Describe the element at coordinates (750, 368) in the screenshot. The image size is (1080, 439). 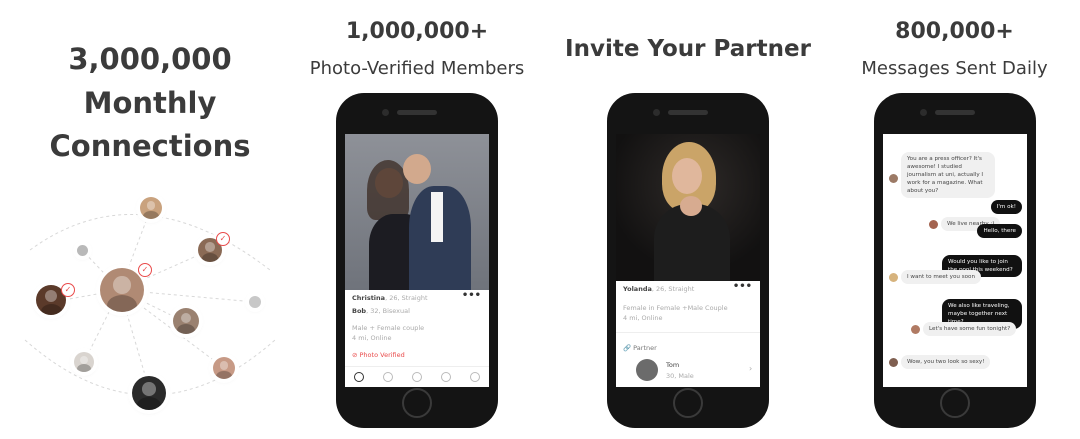
I see `chevron-right-icon: ›` at that location.